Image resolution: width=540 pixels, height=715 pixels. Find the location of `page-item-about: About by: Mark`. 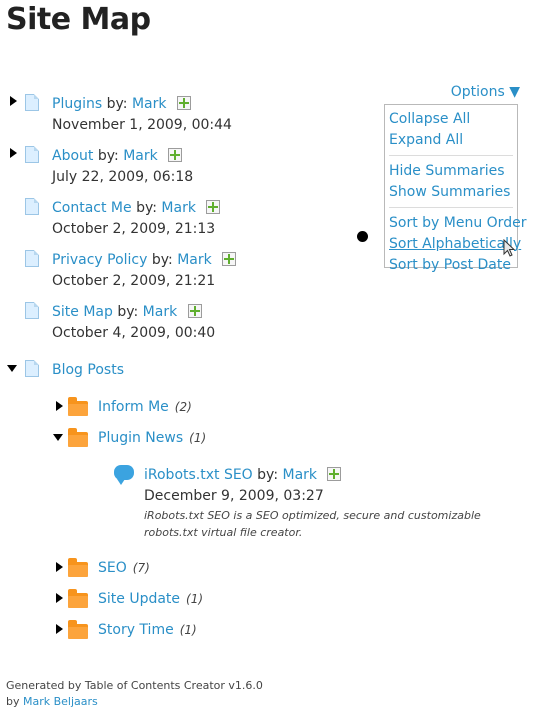

page-item-about: About by: Mark is located at coordinates (117, 156).